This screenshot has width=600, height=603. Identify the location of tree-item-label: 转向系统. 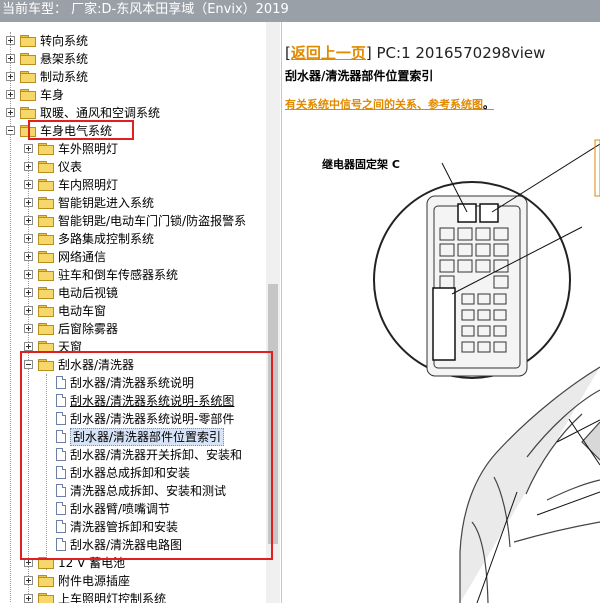
(64, 41).